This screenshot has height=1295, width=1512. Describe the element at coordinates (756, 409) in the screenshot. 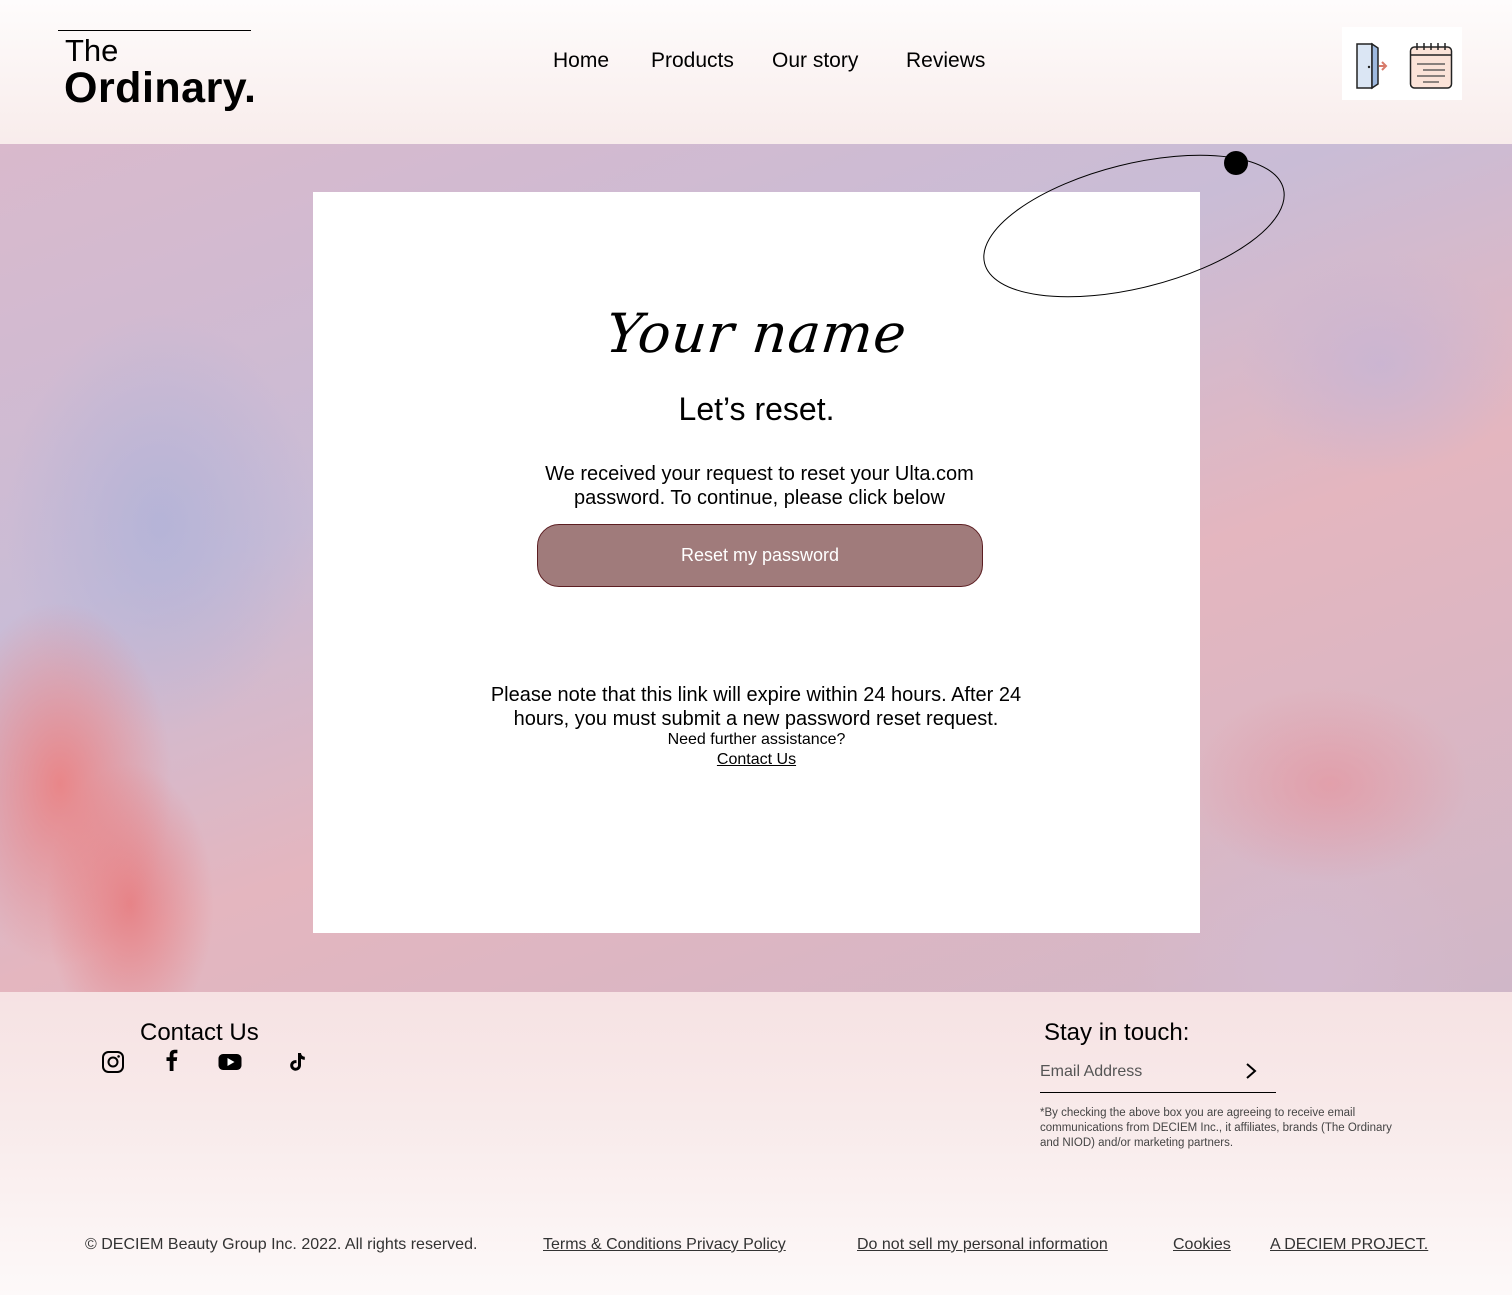

I see `page-title: Let’s reset.` at that location.